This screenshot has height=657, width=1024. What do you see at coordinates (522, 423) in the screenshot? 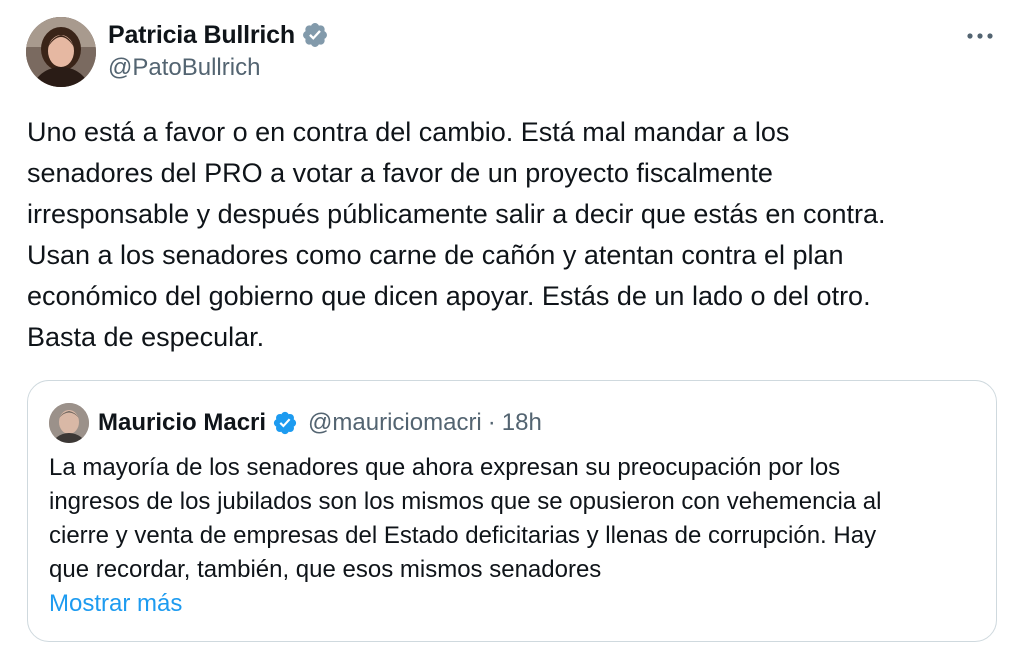
I see `quoted-tweet-timestamp: 18h` at bounding box center [522, 423].